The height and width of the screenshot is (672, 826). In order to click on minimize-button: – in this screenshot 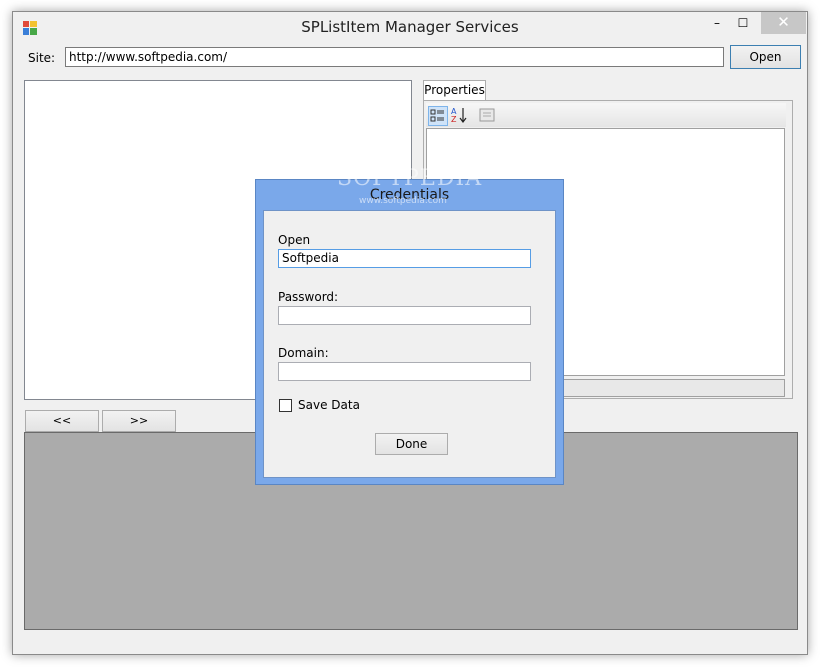, I will do `click(717, 23)`.